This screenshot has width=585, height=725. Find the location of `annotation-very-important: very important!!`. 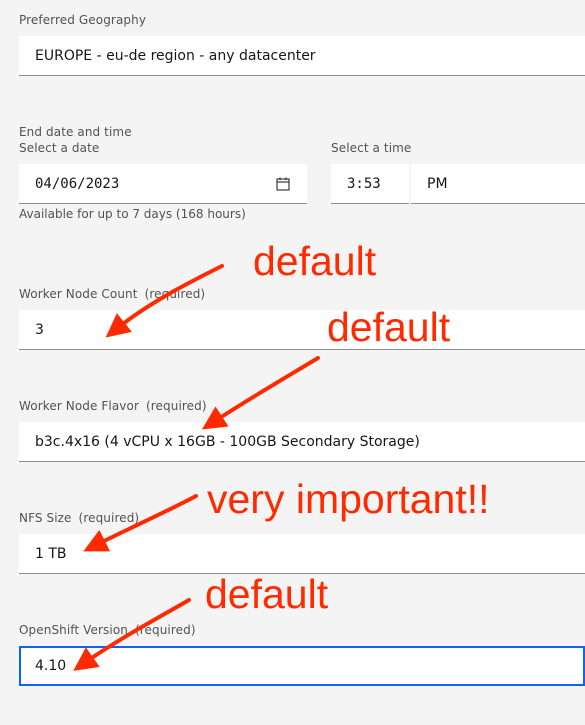

annotation-very-important: very important!! is located at coordinates (348, 499).